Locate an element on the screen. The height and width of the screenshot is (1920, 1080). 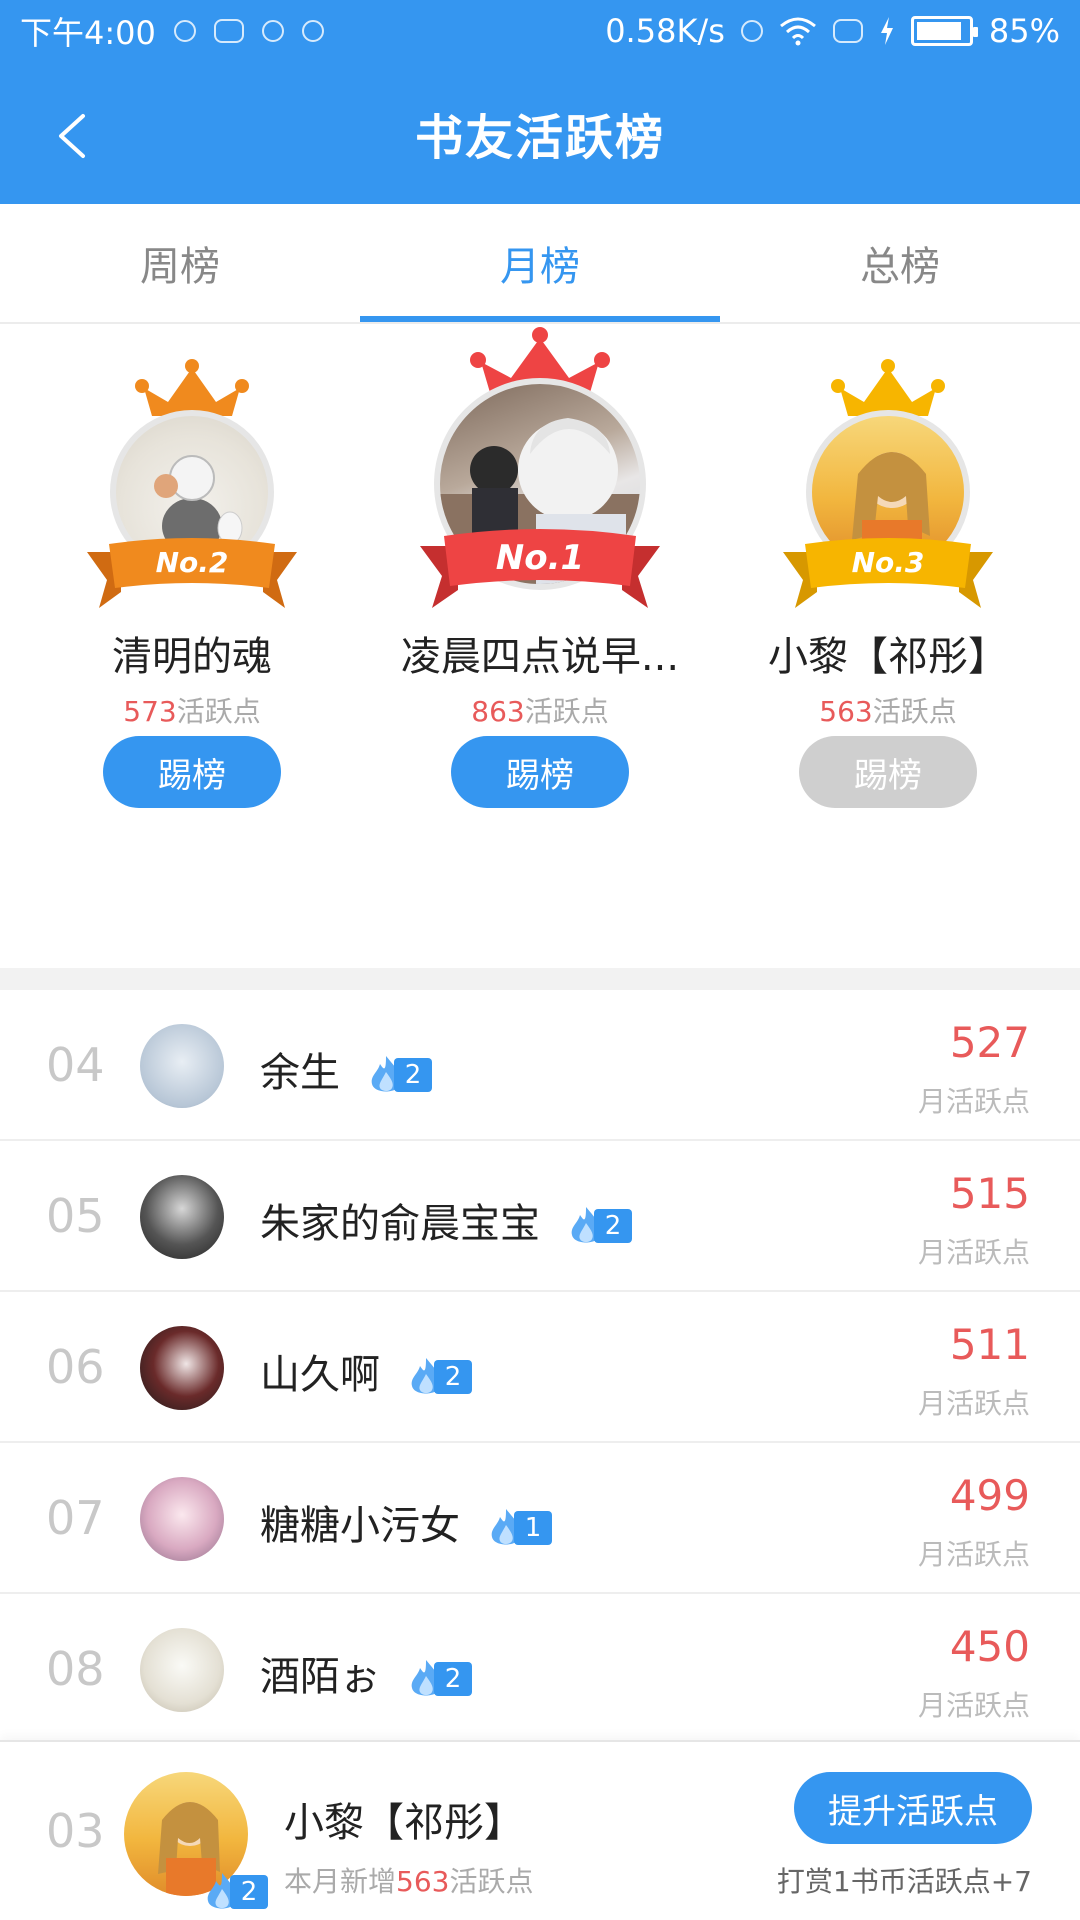
user-name-row: 酒陌ぉ 2 is located at coordinates (366, 1673).